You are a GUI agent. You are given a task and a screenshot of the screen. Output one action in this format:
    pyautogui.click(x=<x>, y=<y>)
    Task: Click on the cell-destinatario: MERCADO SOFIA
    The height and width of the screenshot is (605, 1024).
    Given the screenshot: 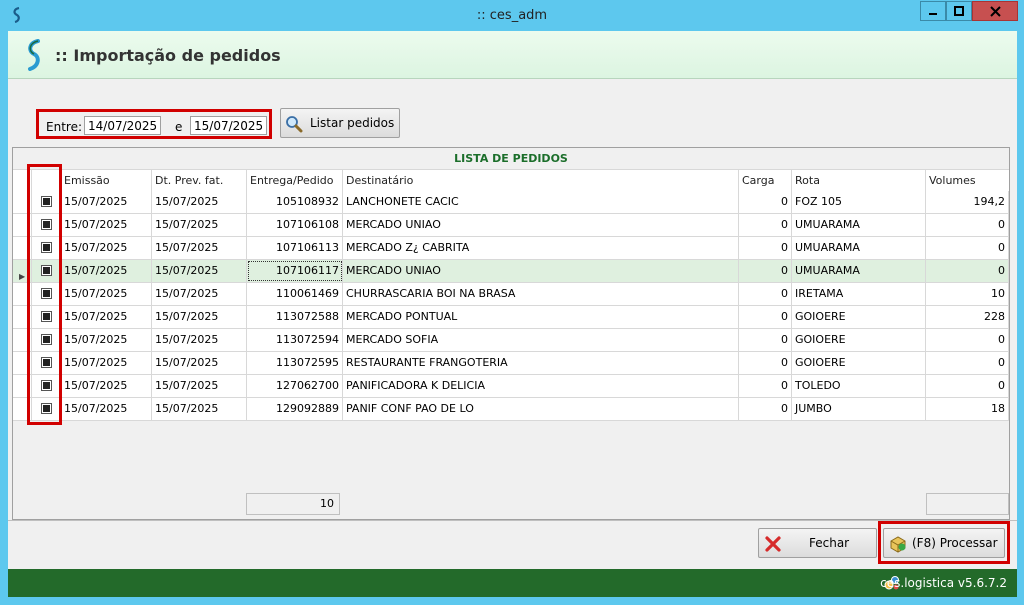 What is the action you would take?
    pyautogui.click(x=541, y=340)
    